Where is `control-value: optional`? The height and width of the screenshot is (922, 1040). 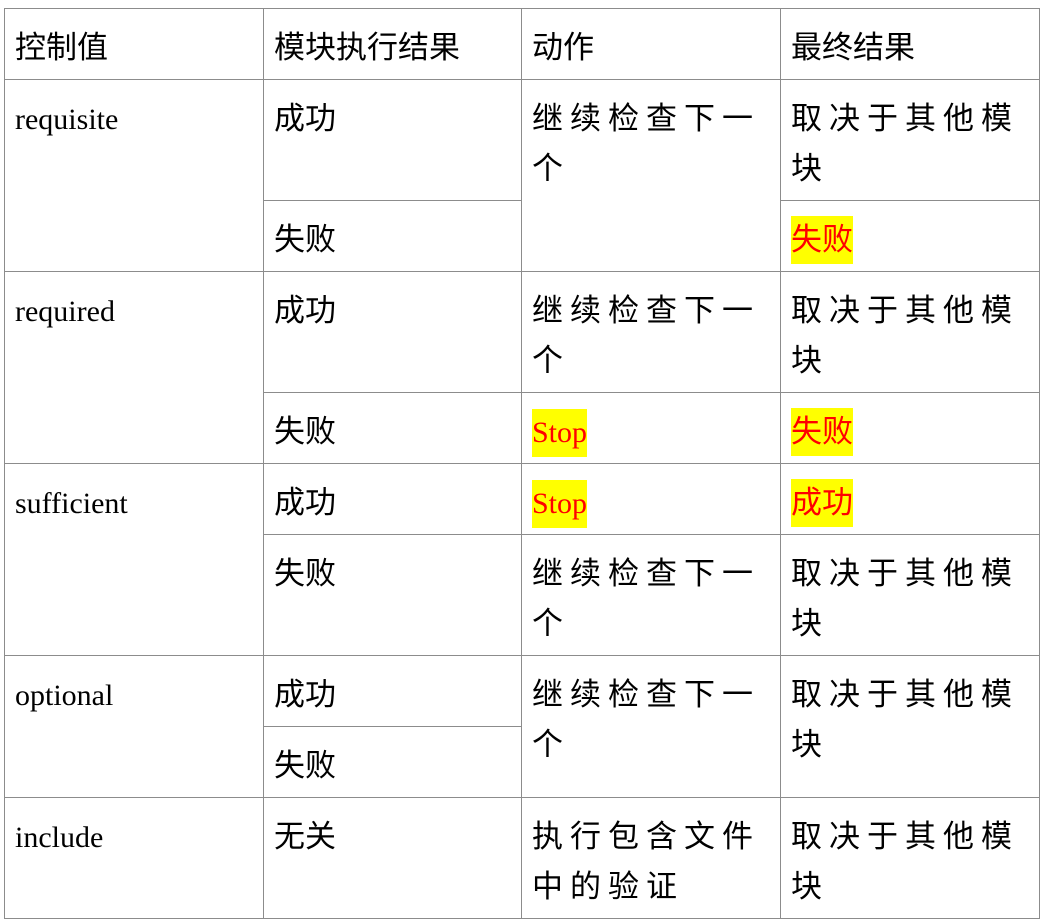
control-value: optional is located at coordinates (64, 695).